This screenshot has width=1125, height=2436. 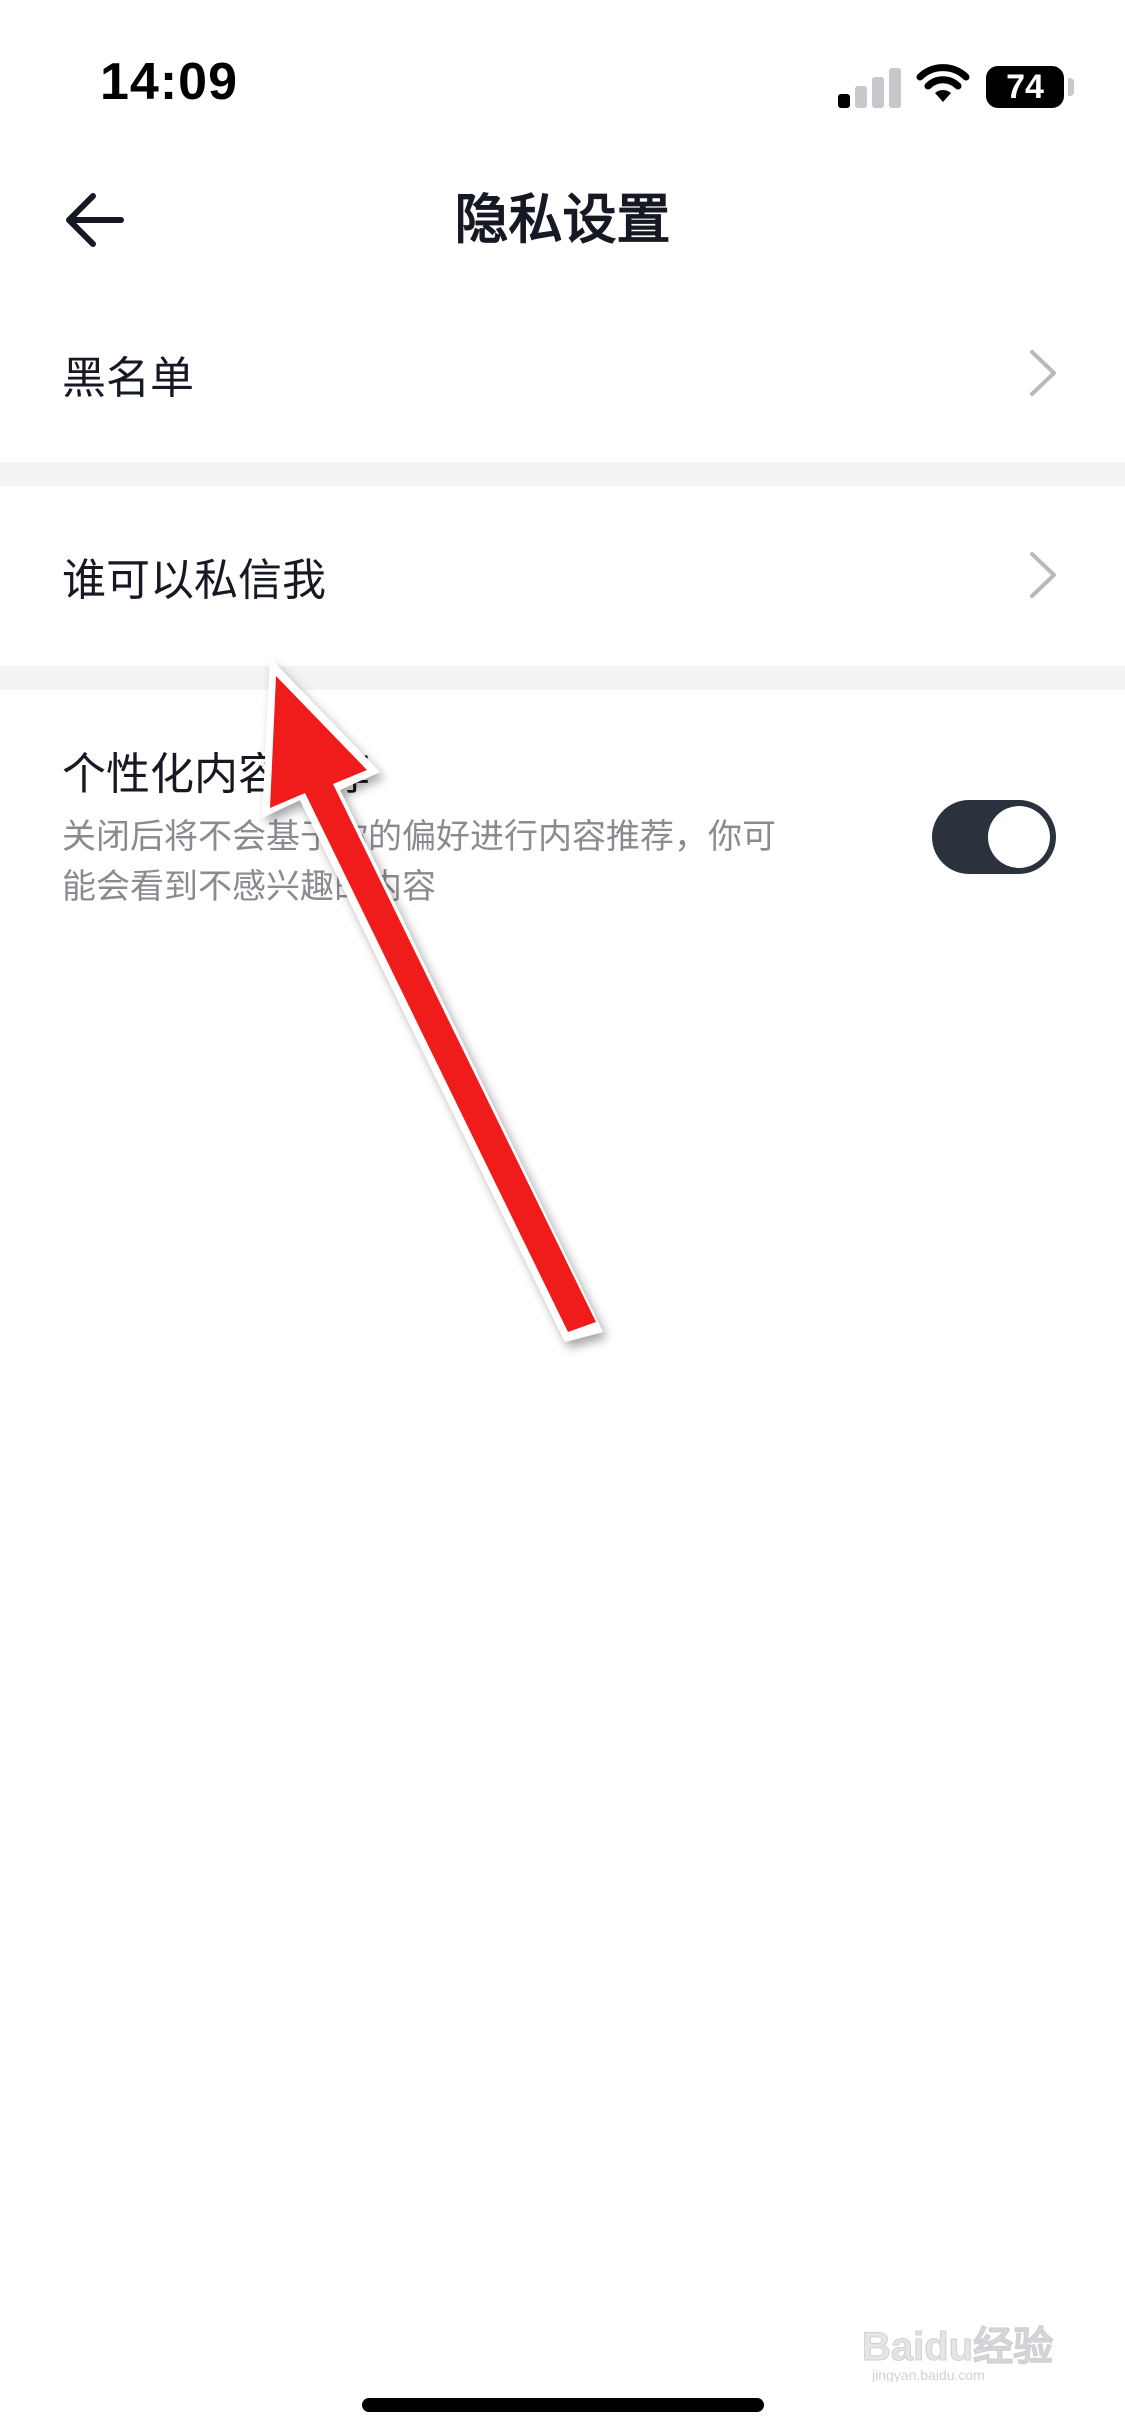 What do you see at coordinates (249, 887) in the screenshot?
I see `personalized-desc-line2: 能会看到不感兴趣的内容` at bounding box center [249, 887].